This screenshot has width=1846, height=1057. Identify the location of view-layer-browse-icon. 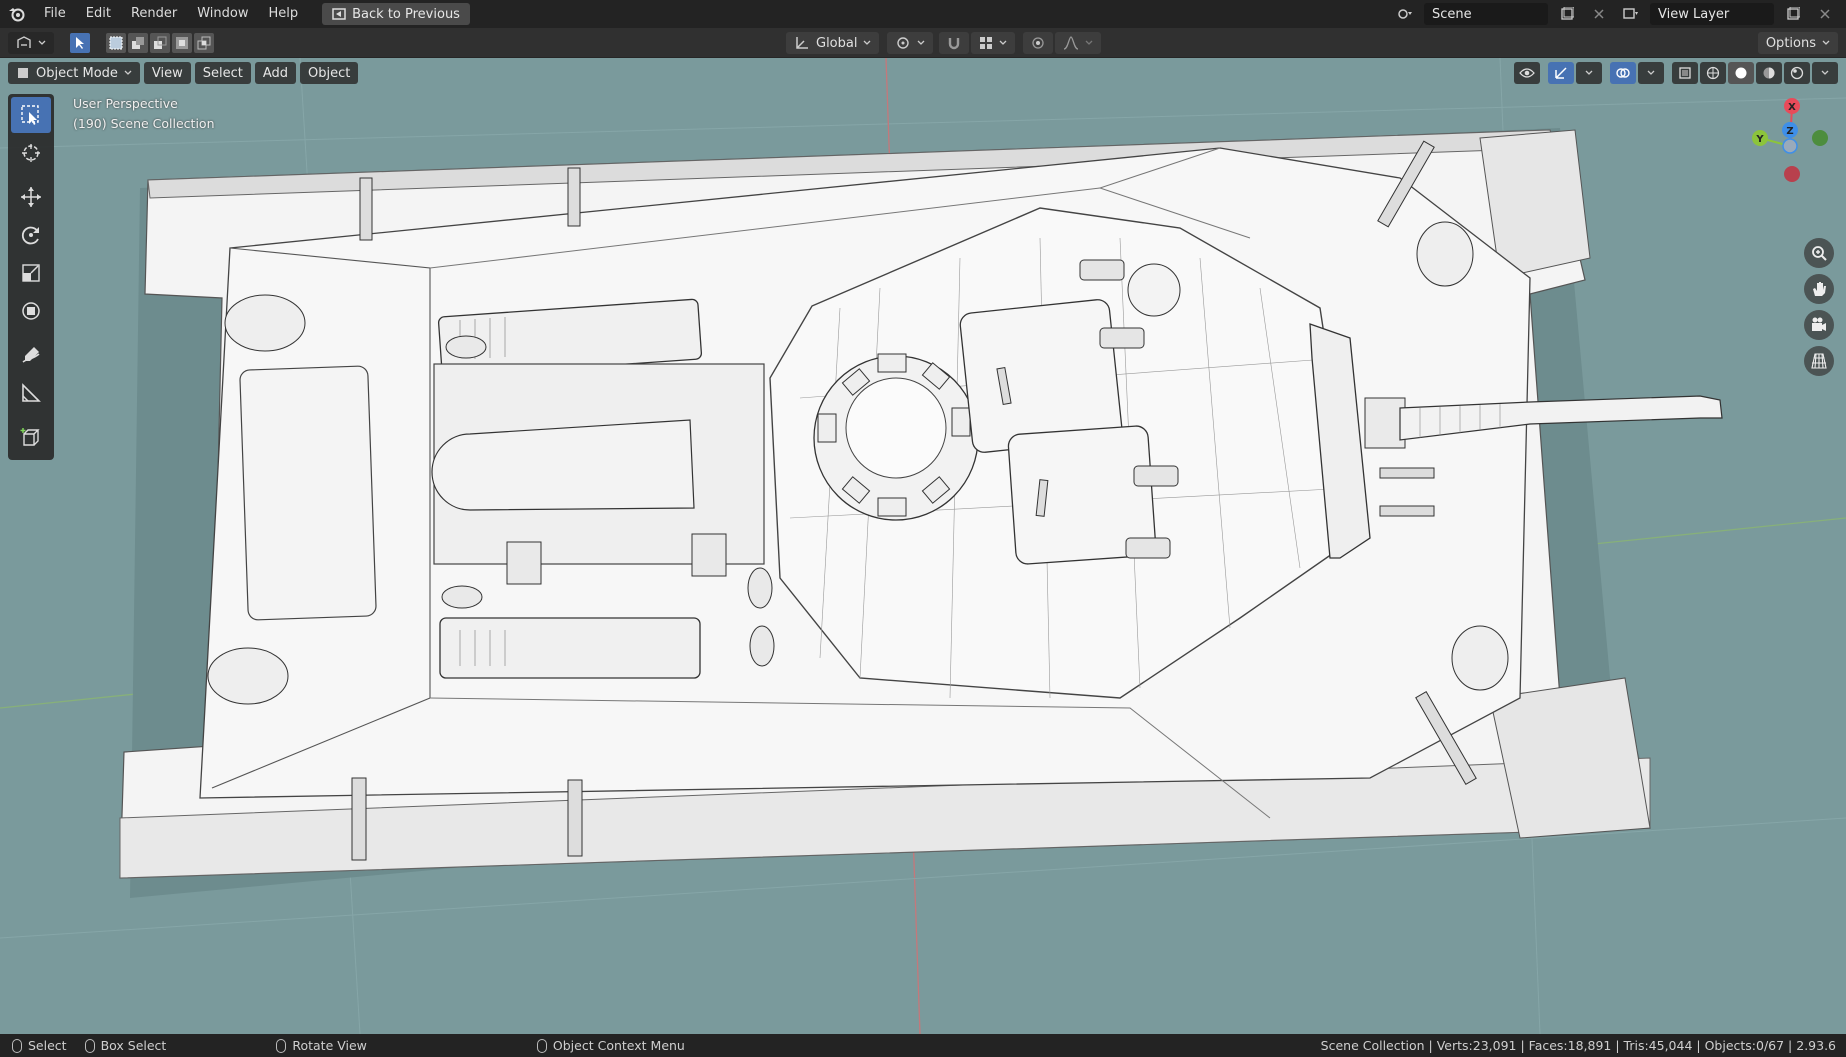
(1631, 14).